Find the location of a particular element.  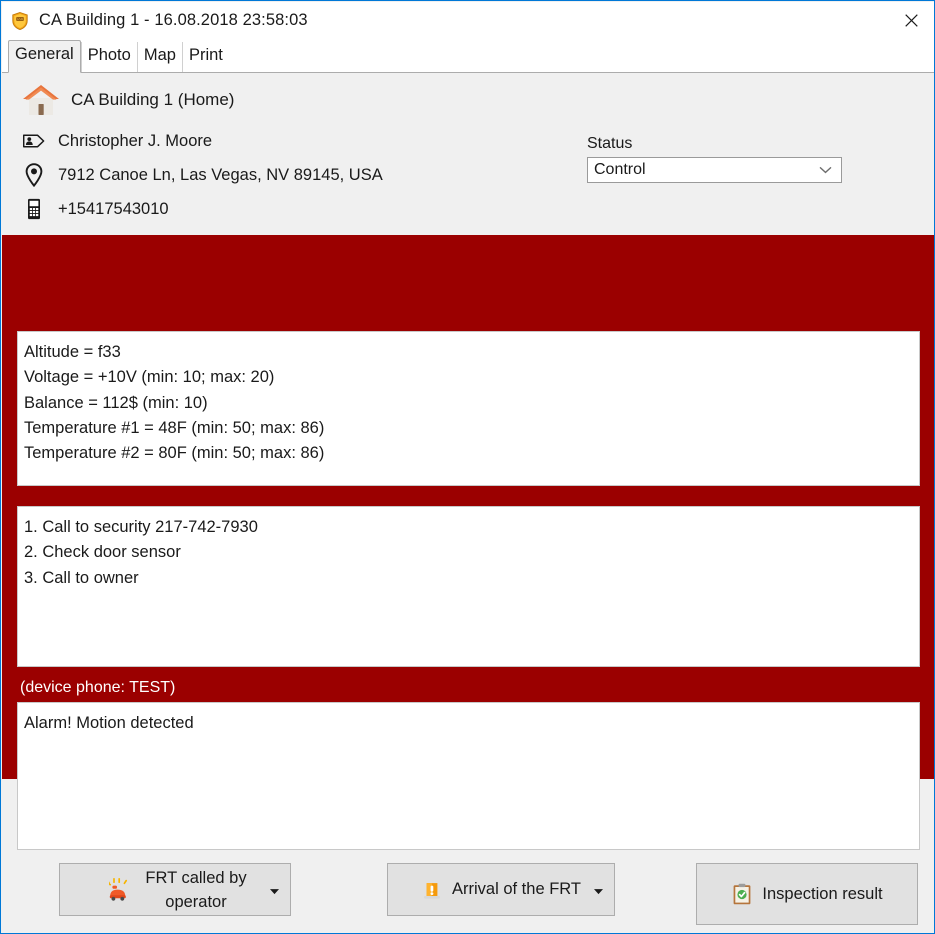

window-title: CA Building 1 - 16.08.2018 23:58:03 is located at coordinates (173, 20).